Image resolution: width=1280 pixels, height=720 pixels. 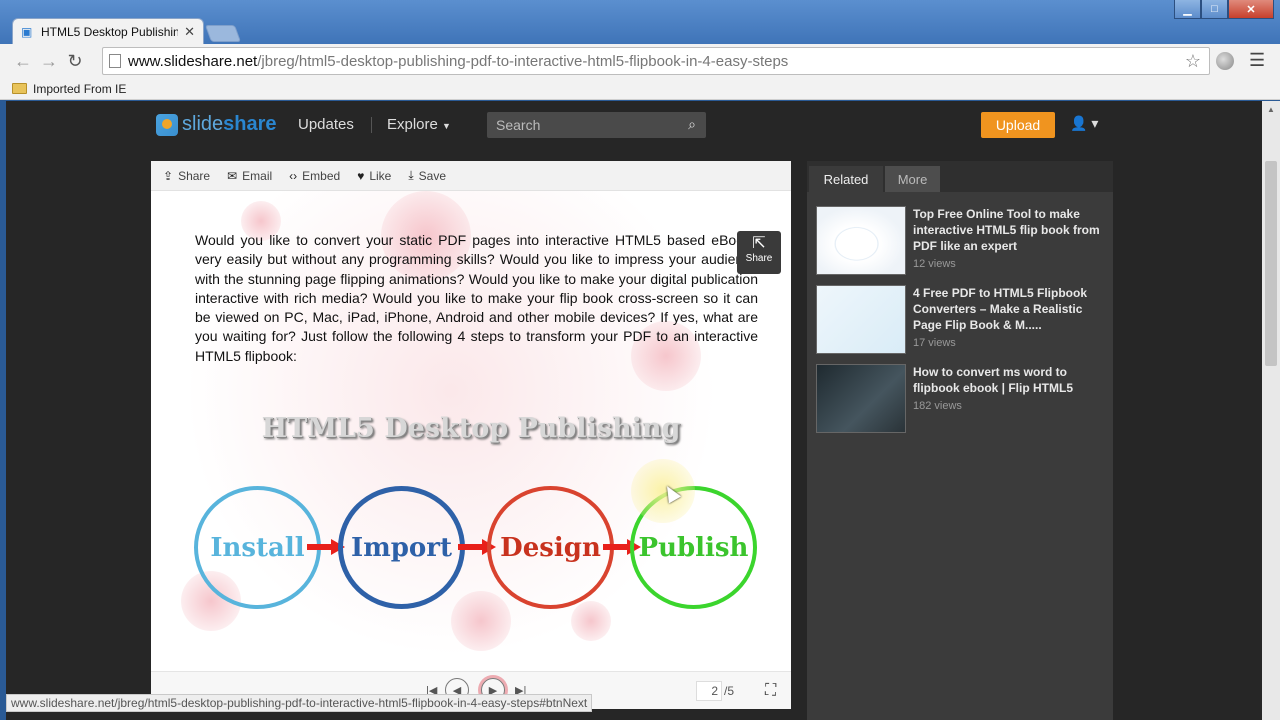 I want to click on vertical-scrollbar: ▲, so click(x=1271, y=410).